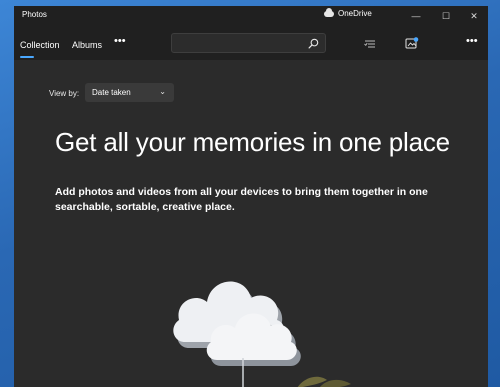  Describe the element at coordinates (474, 16) in the screenshot. I see `close-button: ✕` at that location.